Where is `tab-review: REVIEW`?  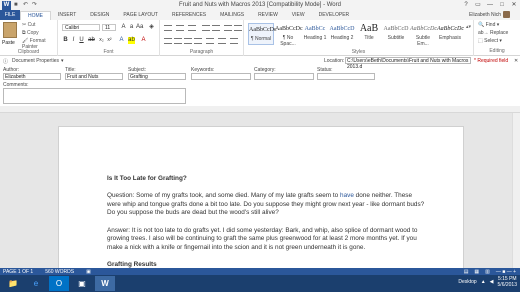 tab-review: REVIEW is located at coordinates (268, 15).